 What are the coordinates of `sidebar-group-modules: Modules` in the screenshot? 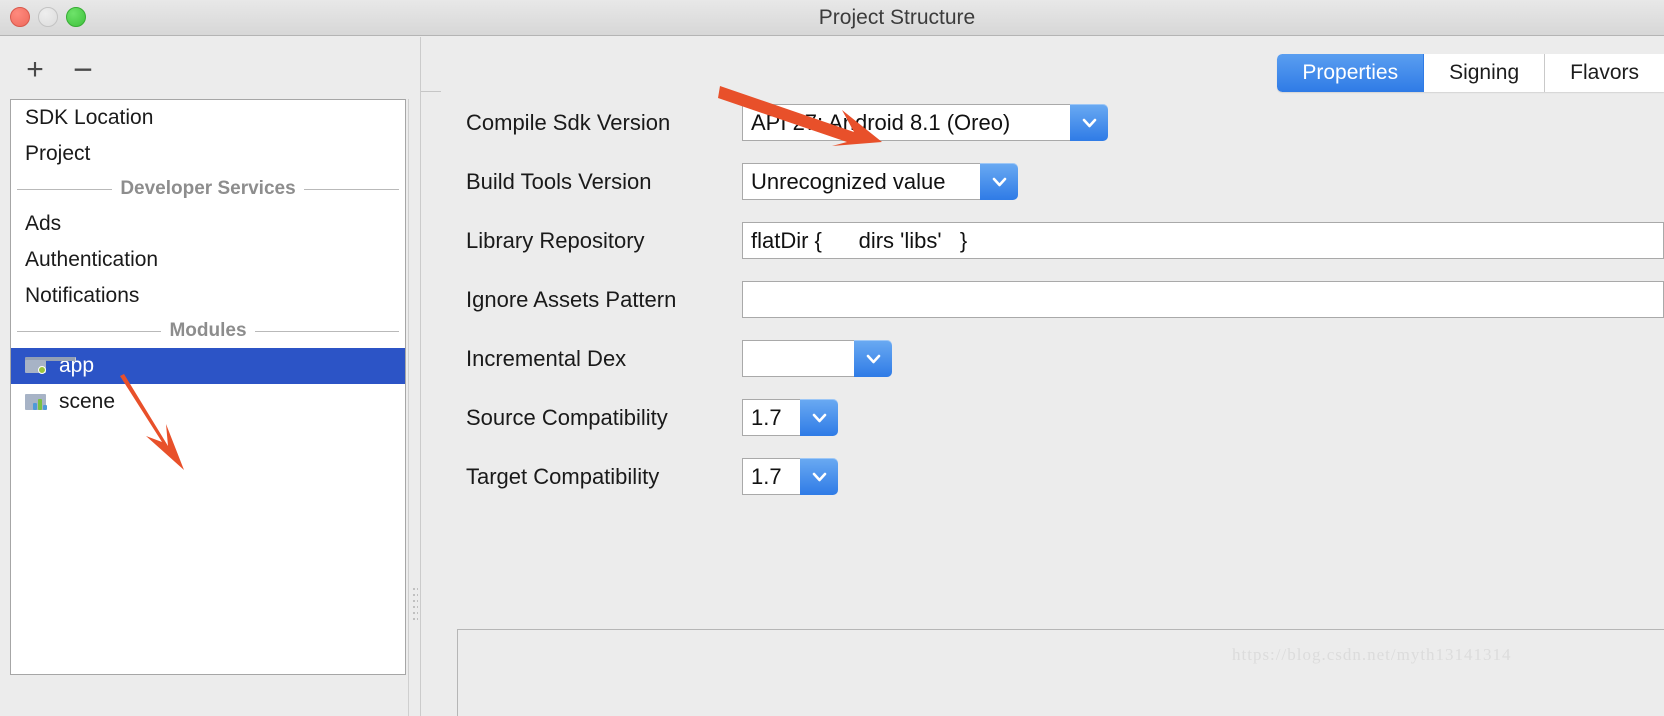 It's located at (208, 331).